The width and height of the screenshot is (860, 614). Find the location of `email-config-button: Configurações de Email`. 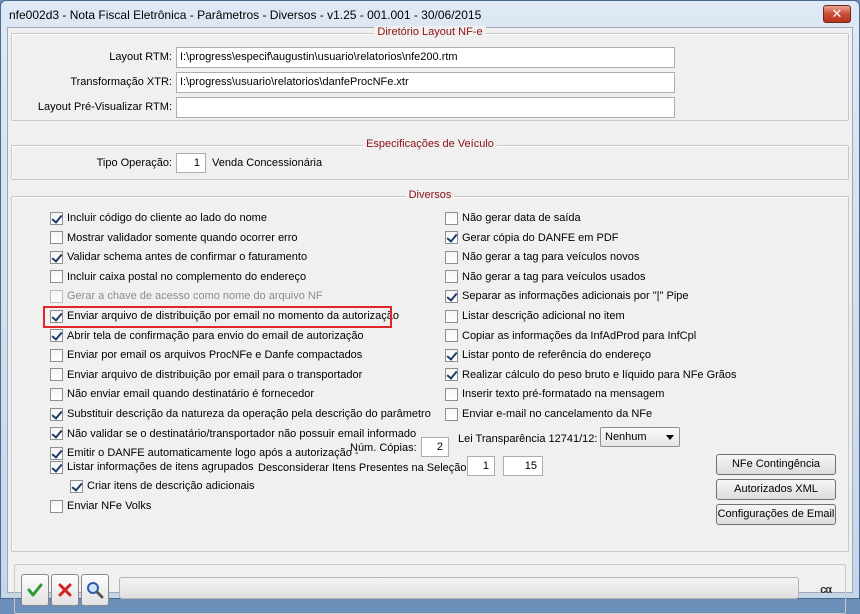

email-config-button: Configurações de Email is located at coordinates (776, 514).